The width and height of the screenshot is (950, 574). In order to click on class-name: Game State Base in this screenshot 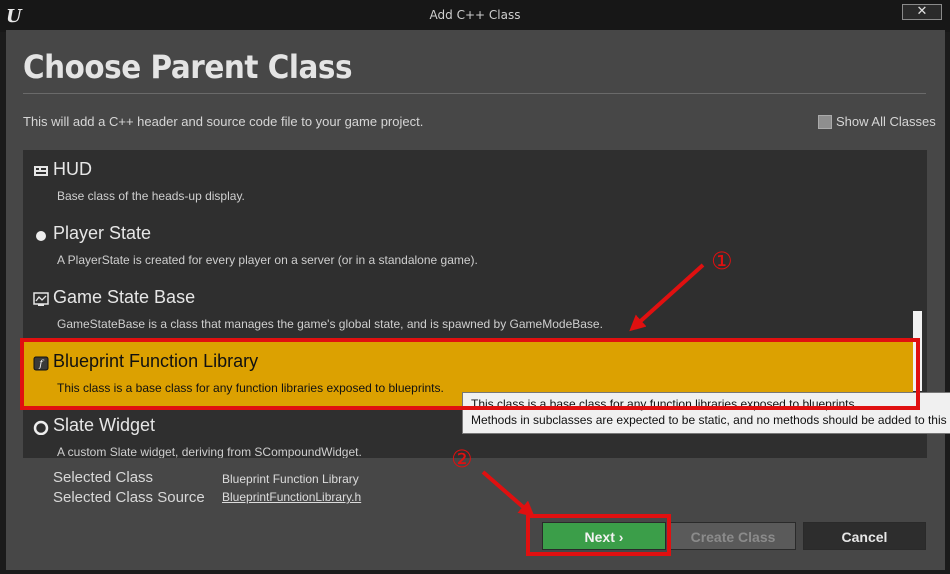, I will do `click(124, 297)`.